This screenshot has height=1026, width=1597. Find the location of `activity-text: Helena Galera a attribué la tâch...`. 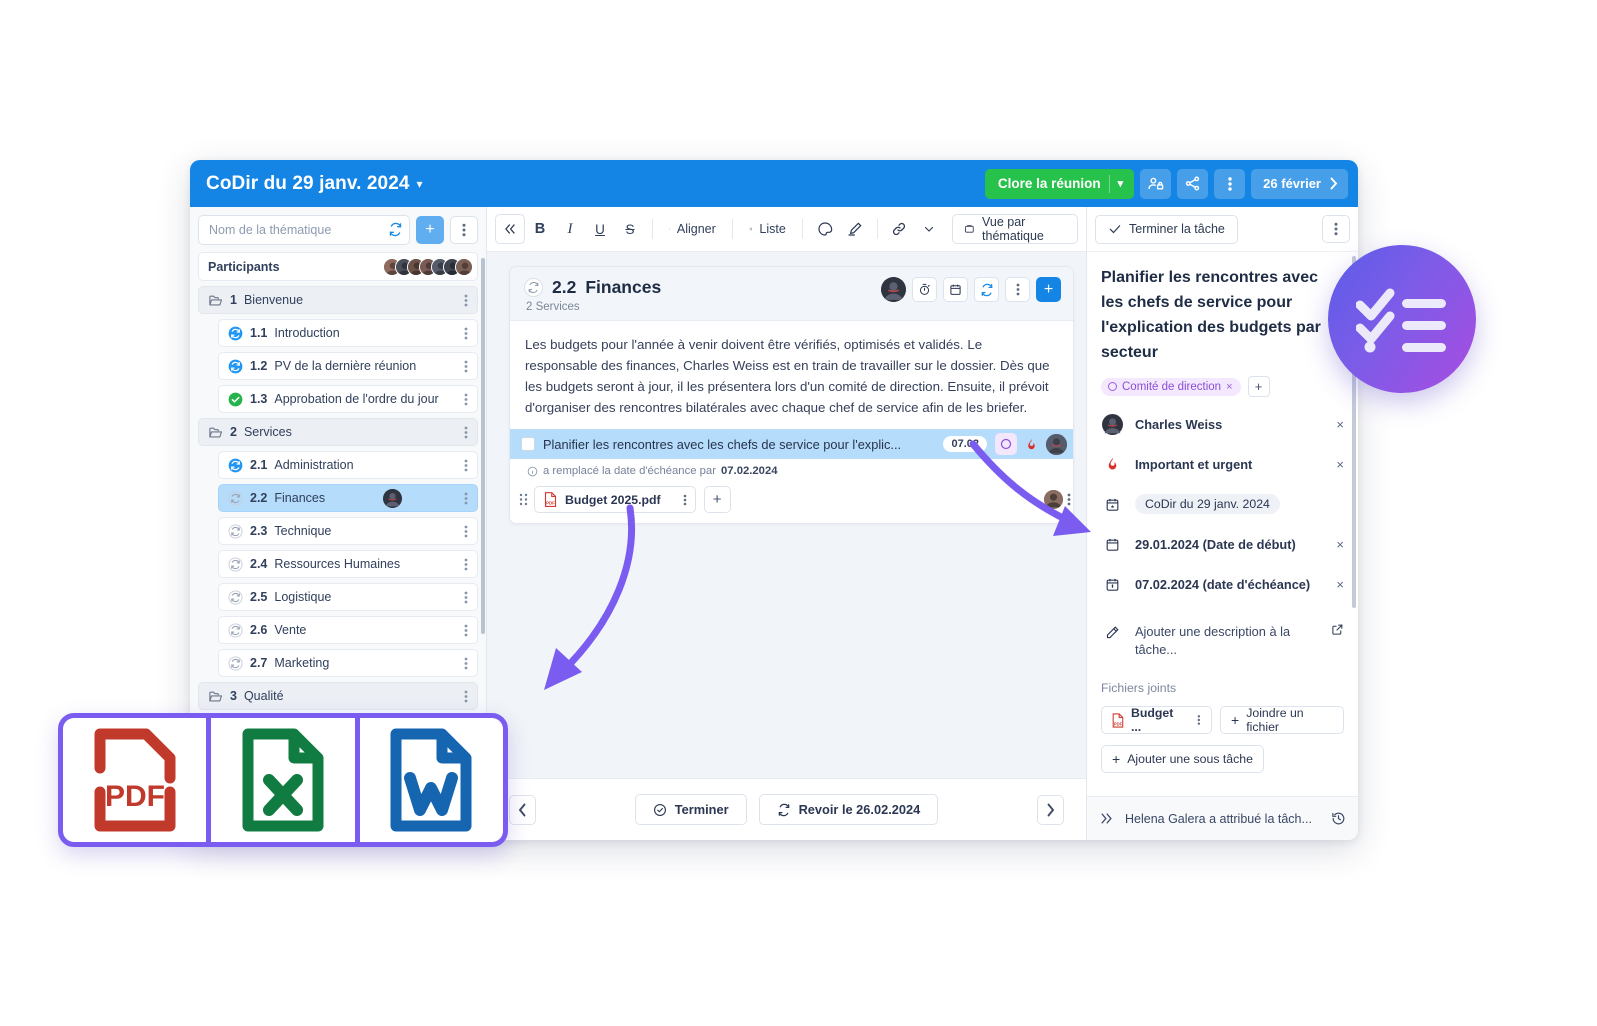

activity-text: Helena Galera a attribué la tâch... is located at coordinates (1218, 818).